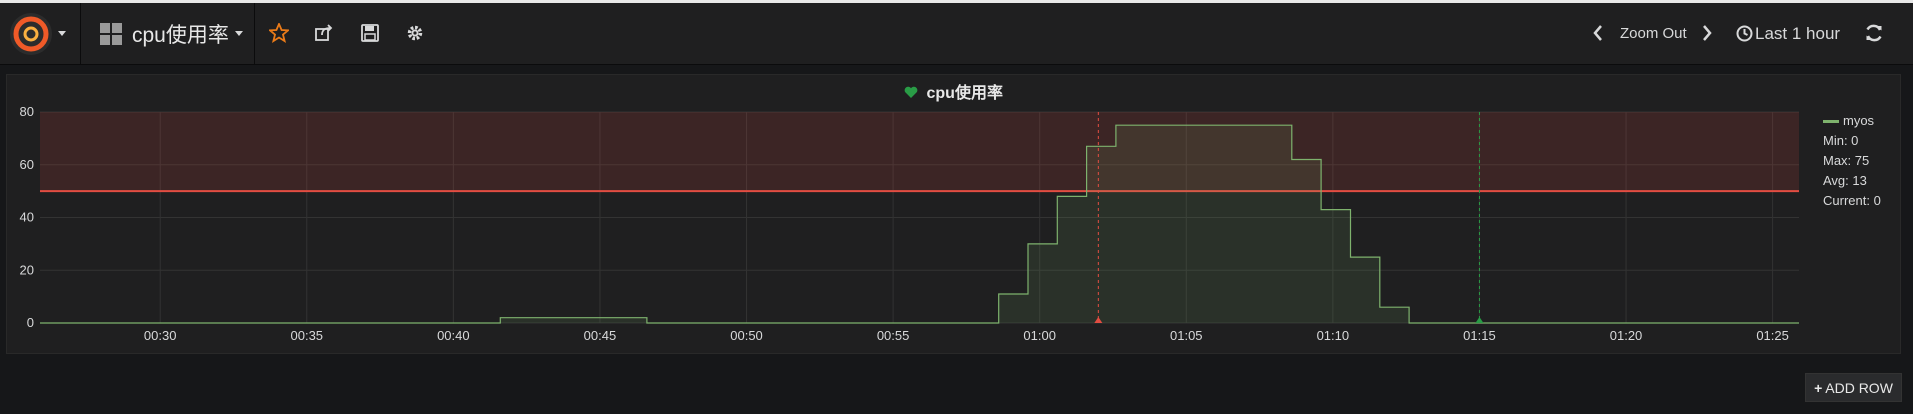 The height and width of the screenshot is (414, 1913). What do you see at coordinates (1333, 335) in the screenshot?
I see `x-tick-label: 01:10` at bounding box center [1333, 335].